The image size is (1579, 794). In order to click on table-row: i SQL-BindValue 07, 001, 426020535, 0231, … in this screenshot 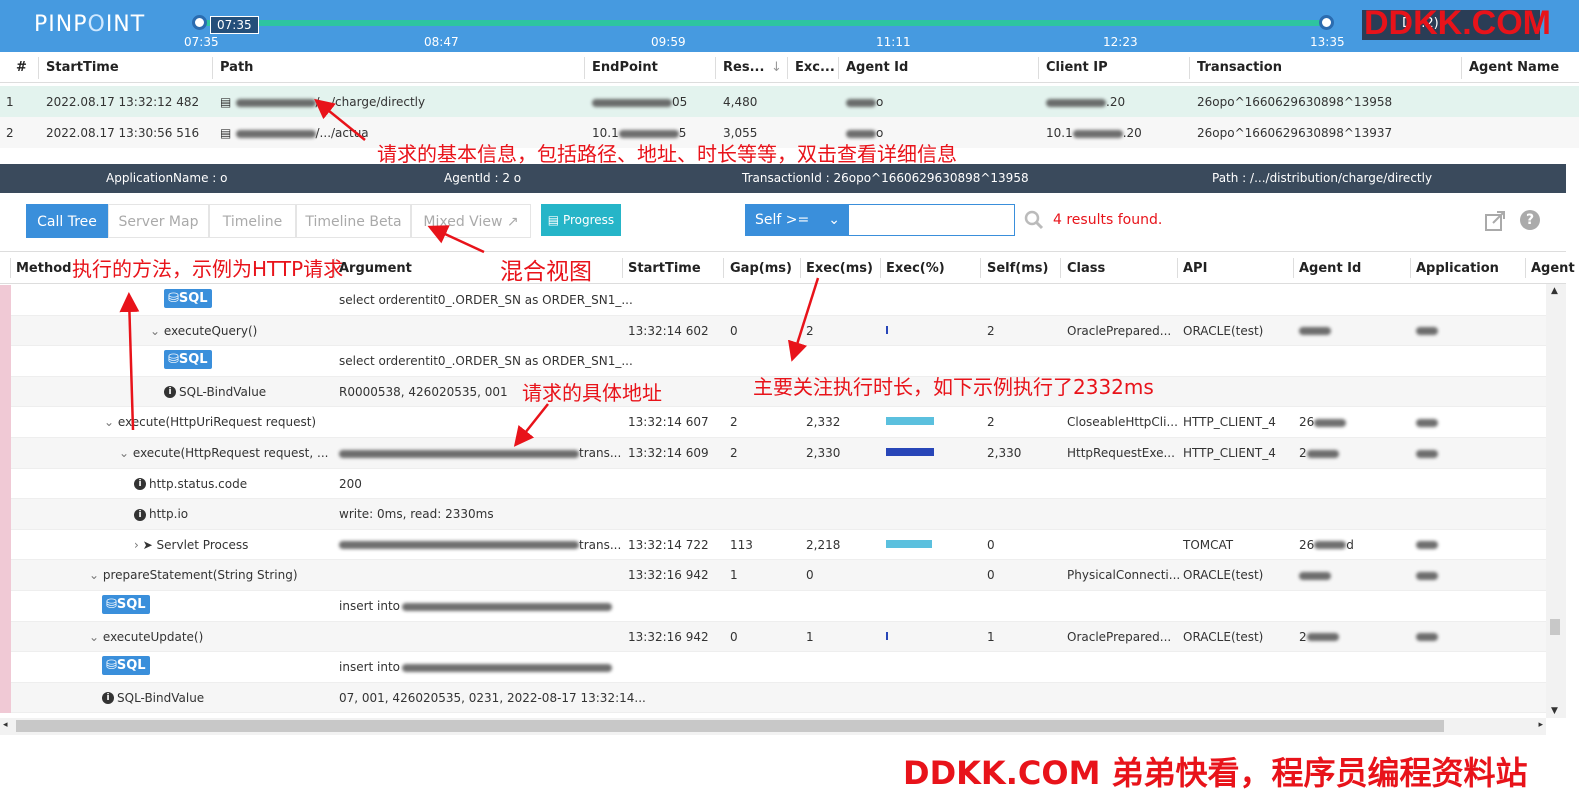, I will do `click(773, 698)`.